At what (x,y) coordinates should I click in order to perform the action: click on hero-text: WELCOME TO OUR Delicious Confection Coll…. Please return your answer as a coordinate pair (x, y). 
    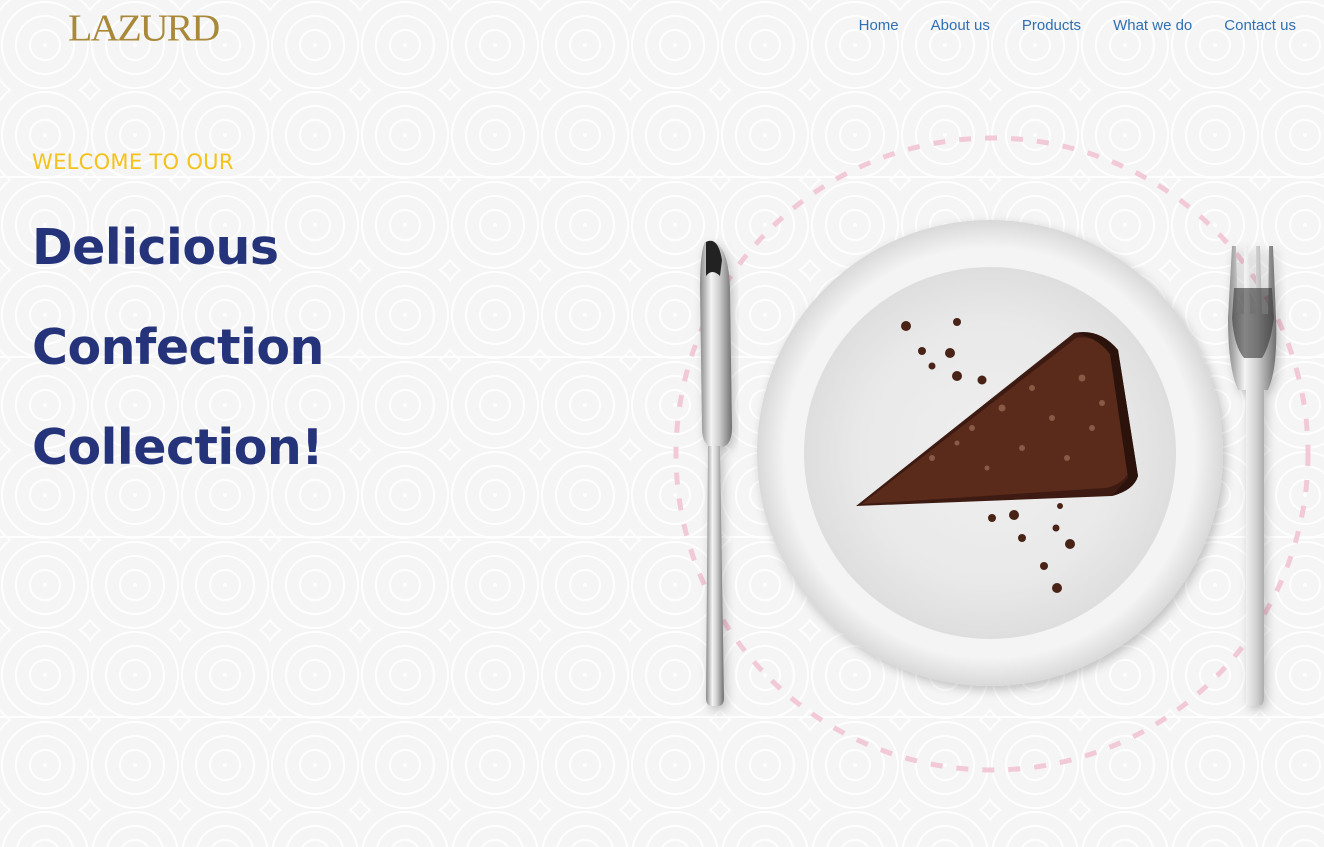
    Looking at the image, I should click on (178, 324).